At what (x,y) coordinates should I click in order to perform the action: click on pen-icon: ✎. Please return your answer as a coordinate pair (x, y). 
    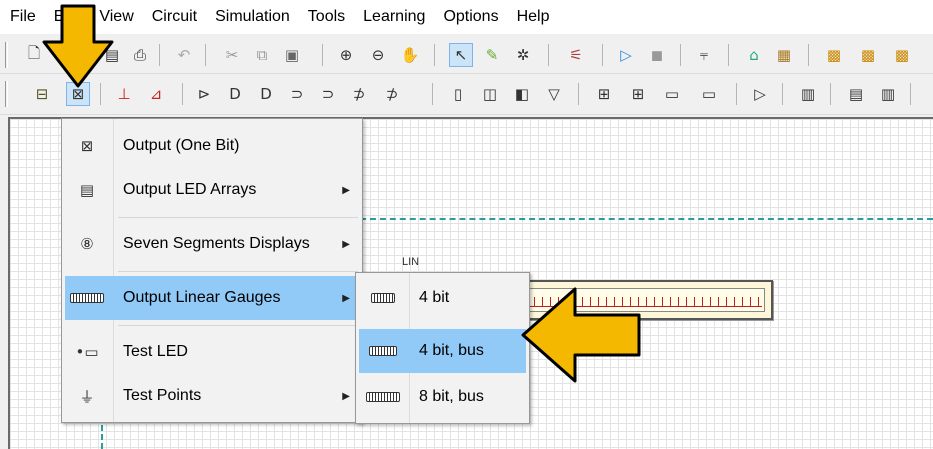
    Looking at the image, I should click on (492, 55).